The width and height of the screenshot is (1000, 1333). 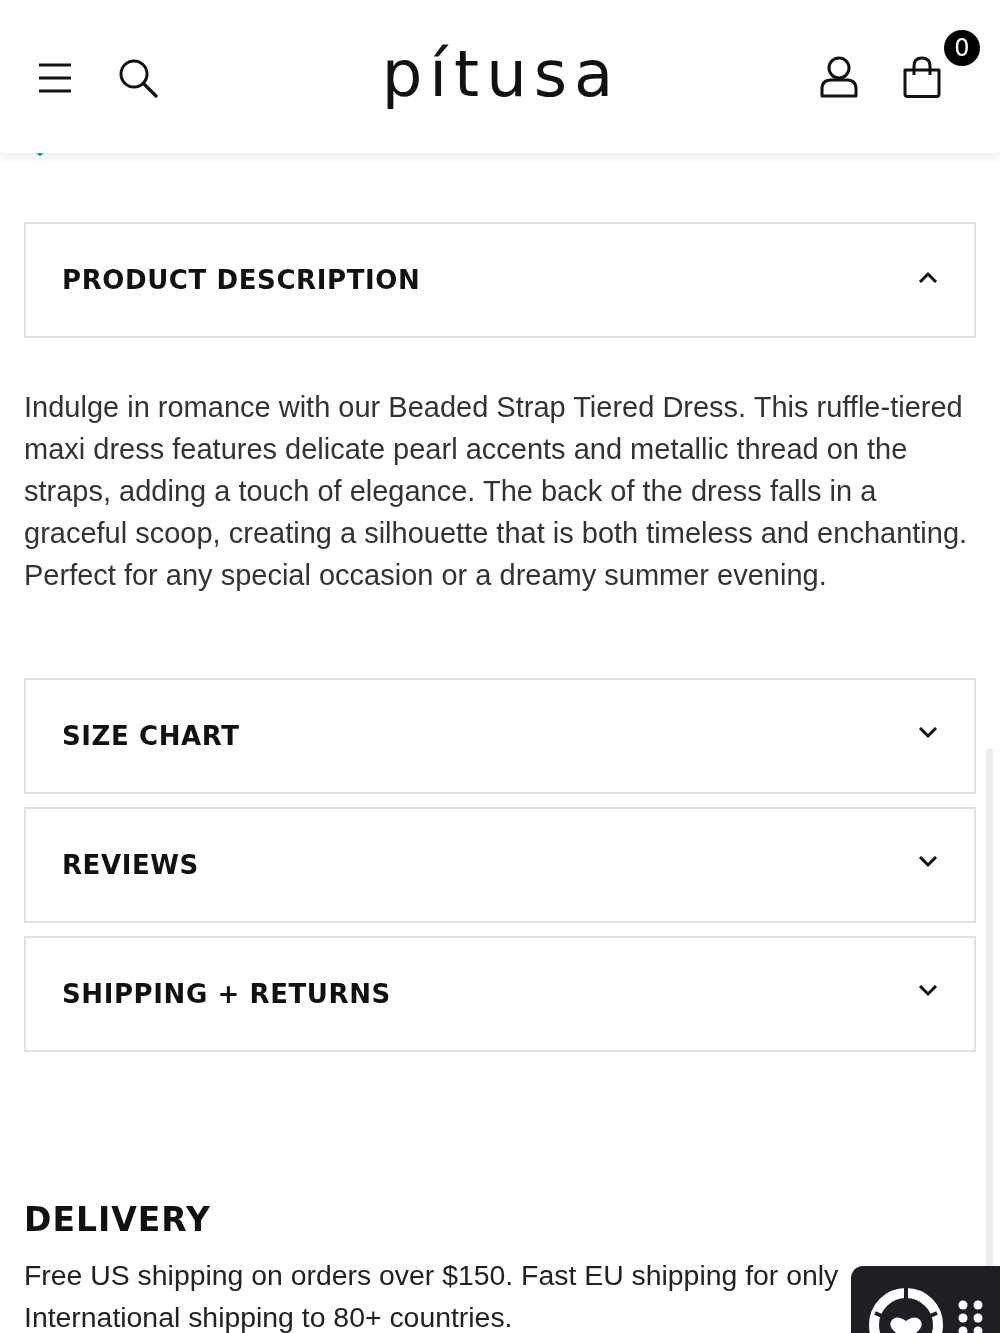 I want to click on search-icon, so click(x=138, y=77).